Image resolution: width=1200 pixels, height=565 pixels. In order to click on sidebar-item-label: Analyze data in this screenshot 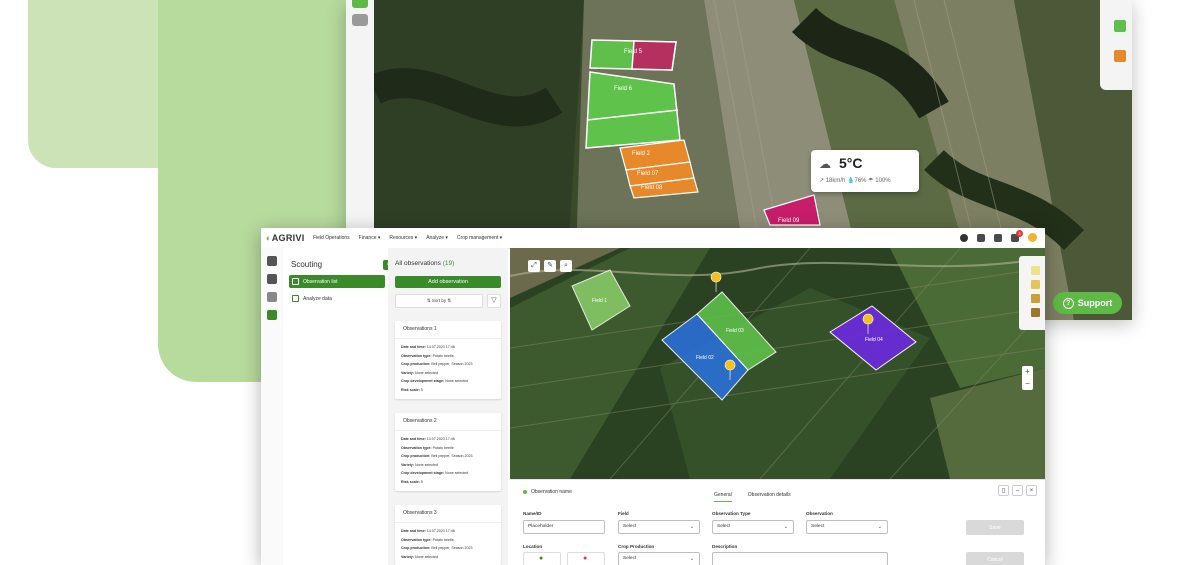, I will do `click(317, 298)`.